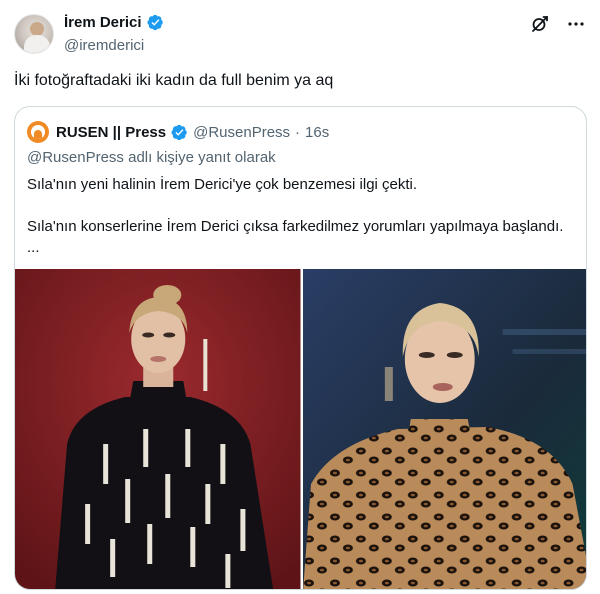 This screenshot has width=600, height=594. What do you see at coordinates (242, 132) in the screenshot?
I see `quoted-handle: @RusenPress` at bounding box center [242, 132].